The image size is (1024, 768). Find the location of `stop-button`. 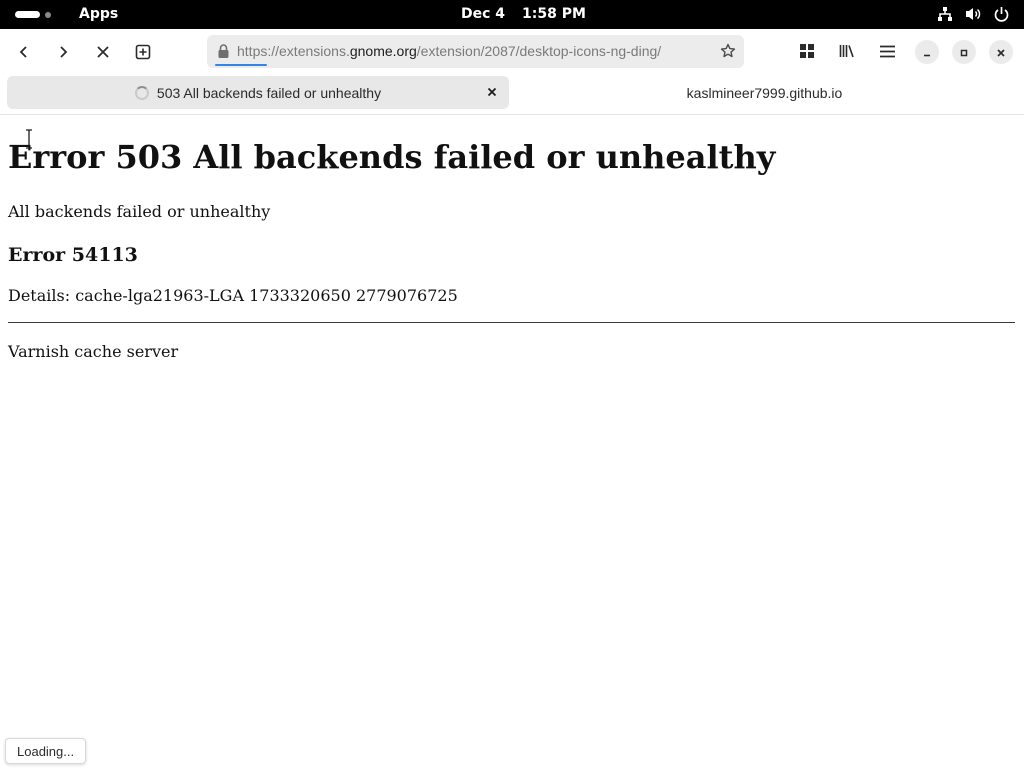

stop-button is located at coordinates (103, 52).